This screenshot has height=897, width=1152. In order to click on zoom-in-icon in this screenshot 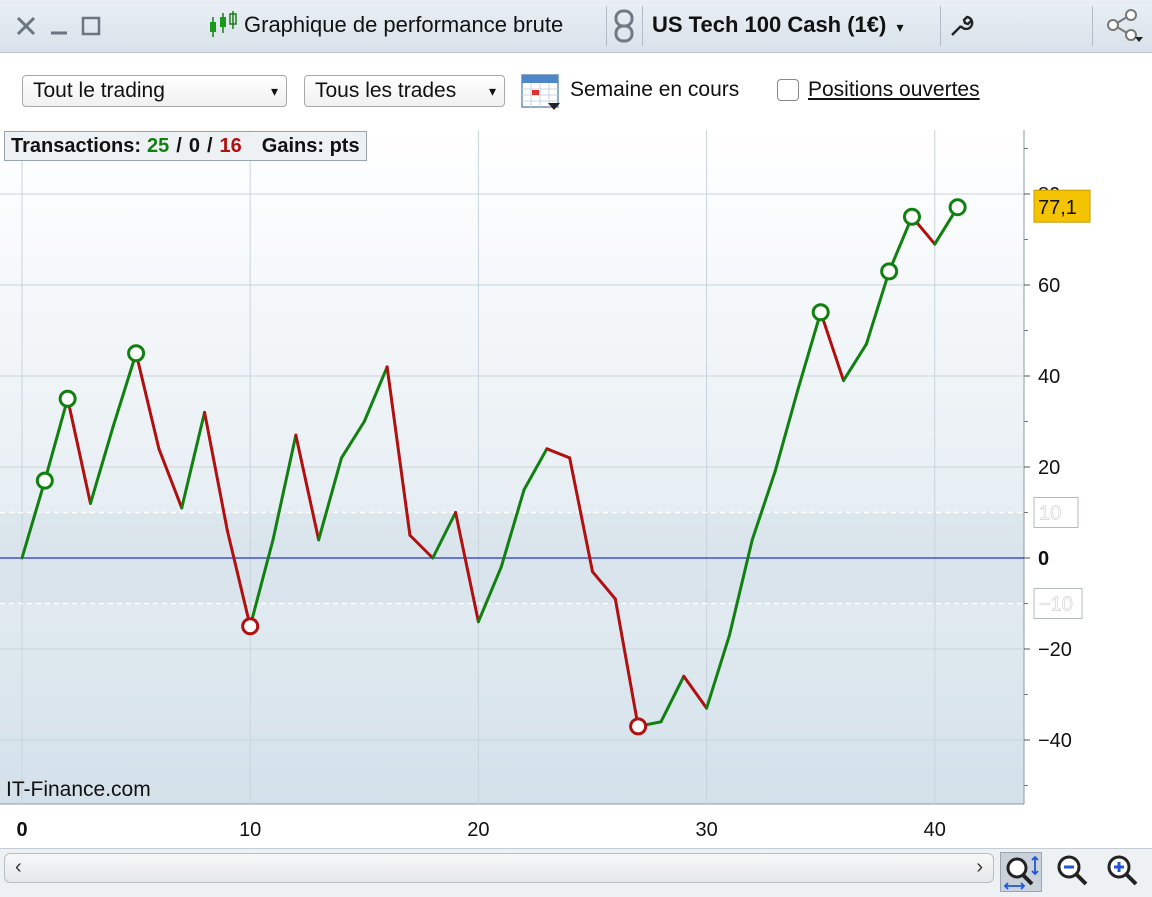, I will do `click(1122, 871)`.